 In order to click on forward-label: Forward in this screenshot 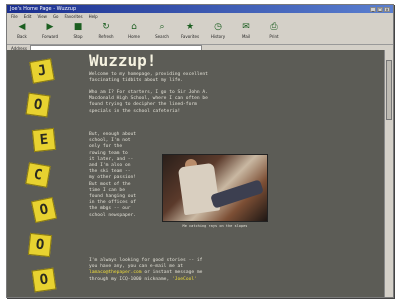, I will do `click(50, 36)`.